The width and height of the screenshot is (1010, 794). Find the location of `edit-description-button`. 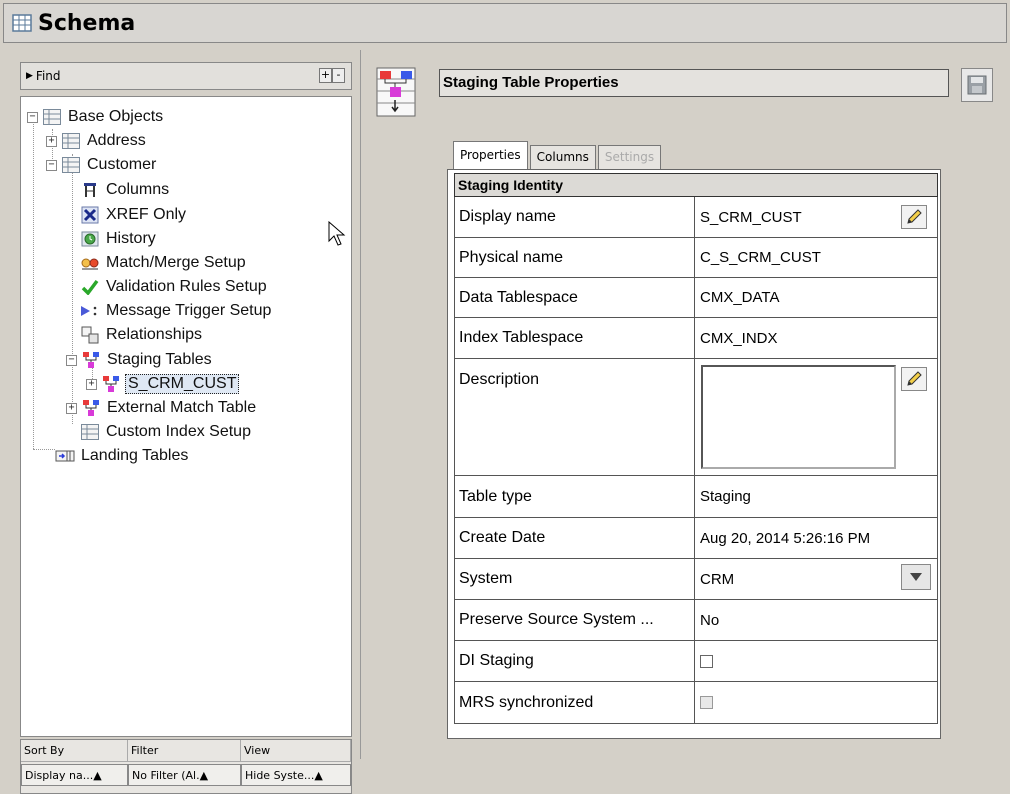

edit-description-button is located at coordinates (914, 379).